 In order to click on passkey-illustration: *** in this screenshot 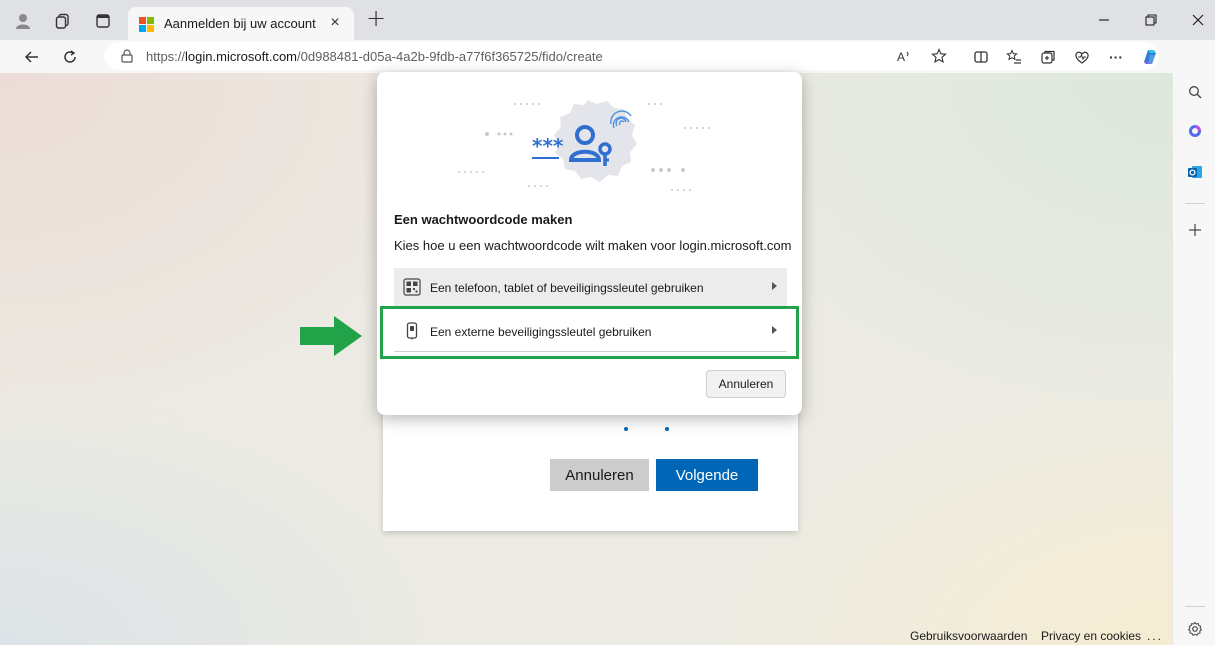, I will do `click(584, 145)`.